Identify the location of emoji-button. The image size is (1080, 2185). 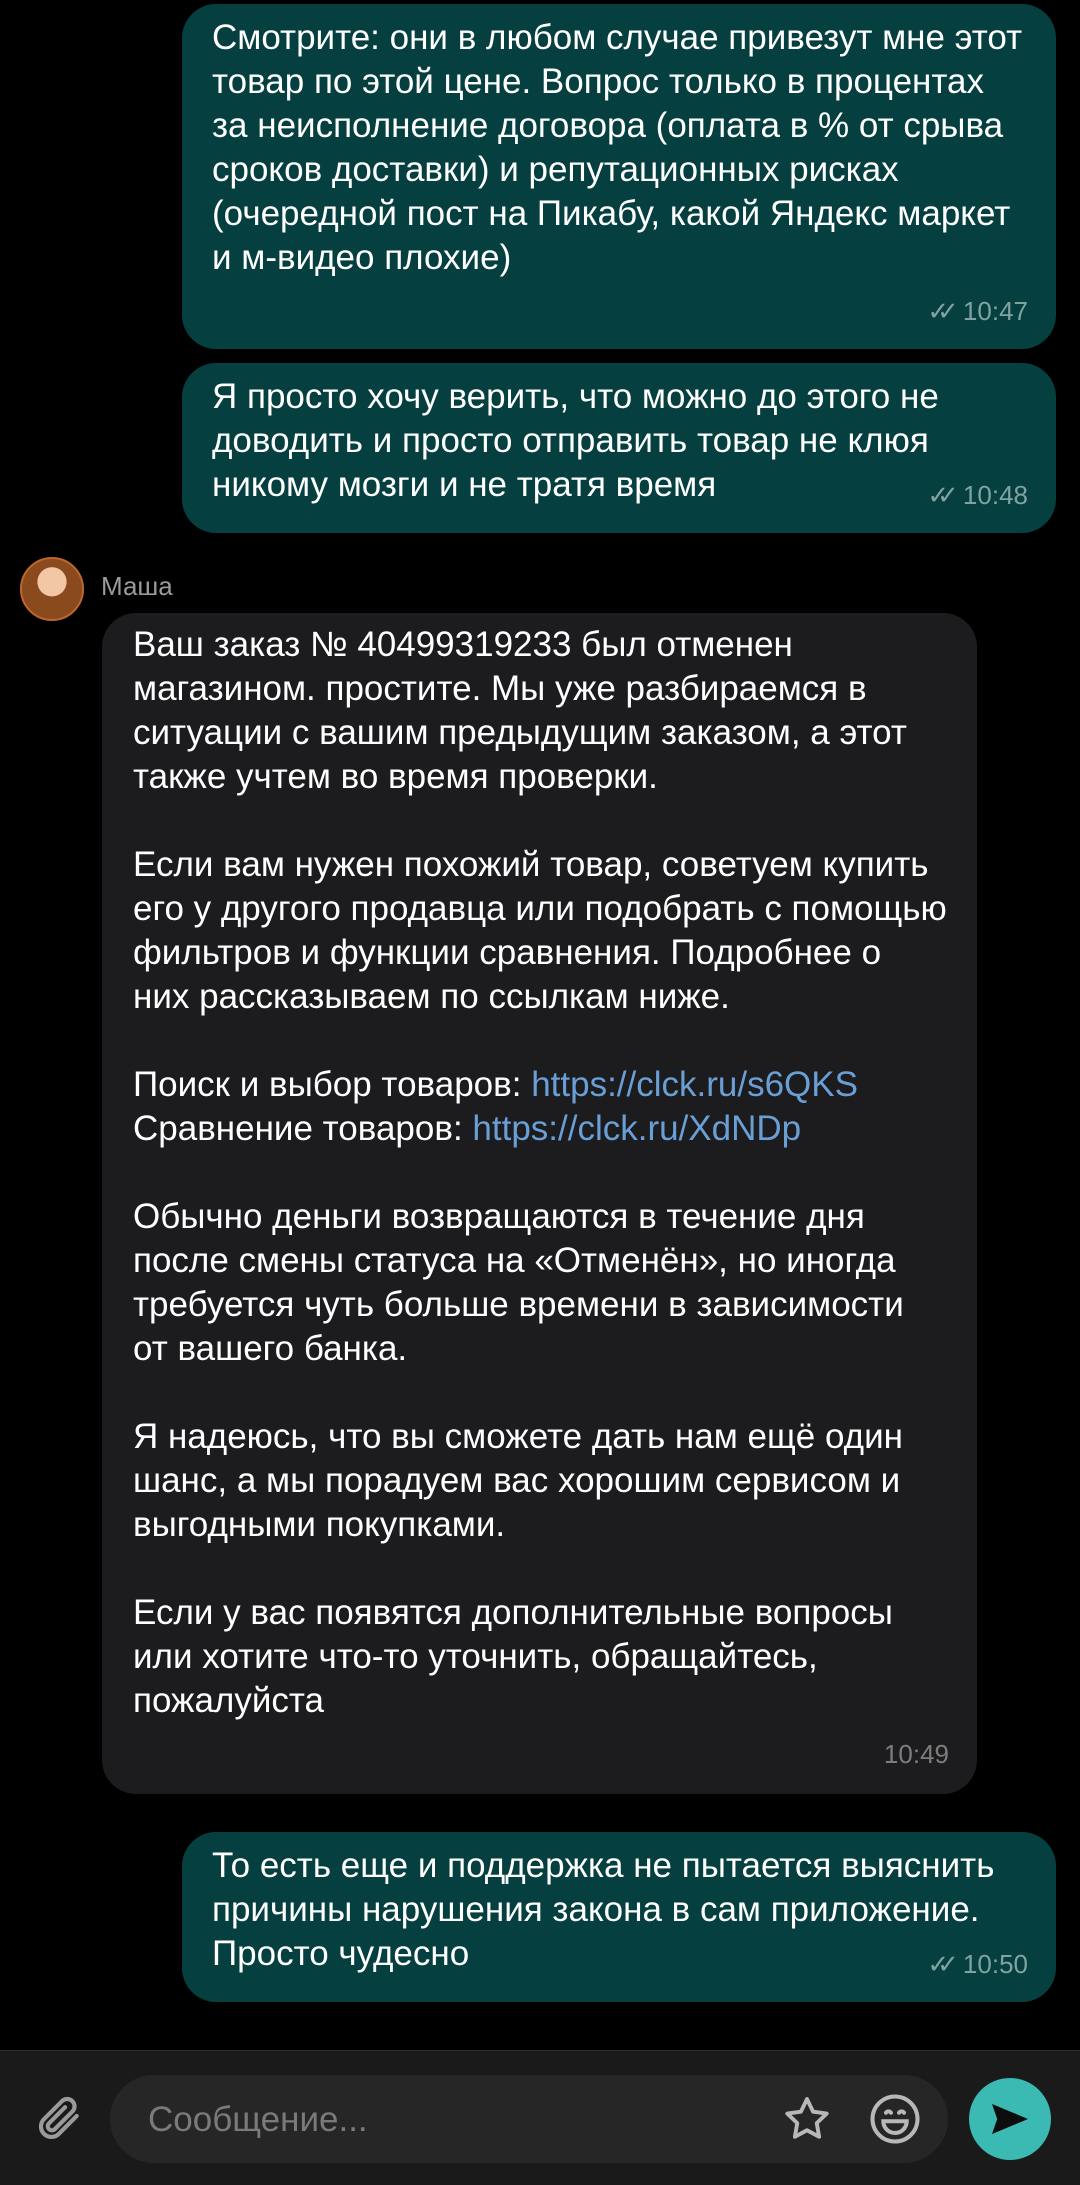
(895, 2119).